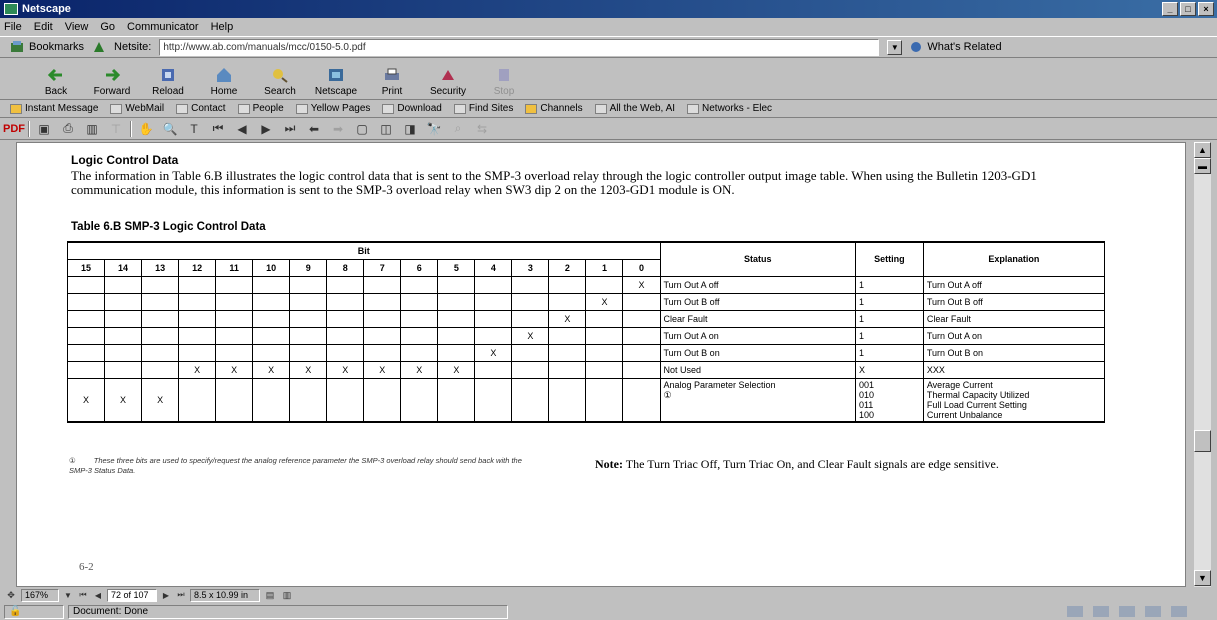 The height and width of the screenshot is (620, 1217). I want to click on vertical-scrollbar: ▲ ▬ ▼, so click(1202, 364).